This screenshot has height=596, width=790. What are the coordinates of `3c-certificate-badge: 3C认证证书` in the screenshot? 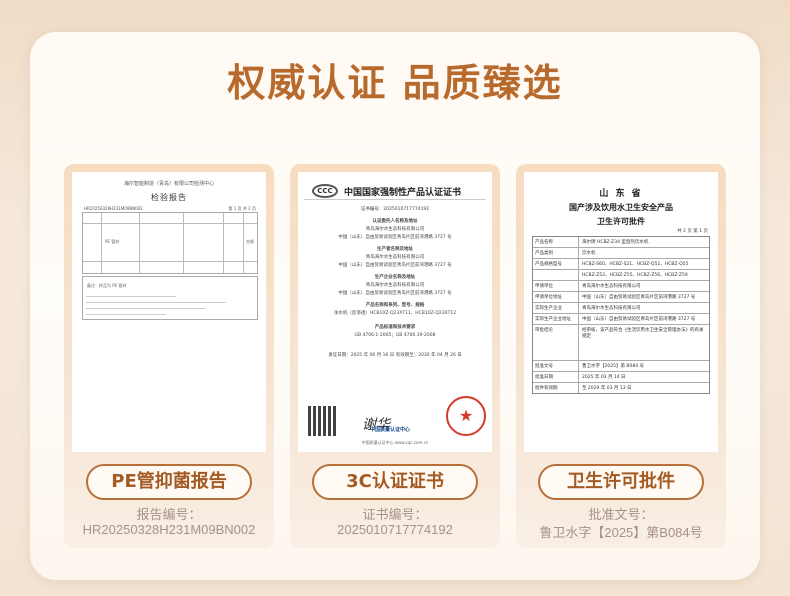 It's located at (395, 482).